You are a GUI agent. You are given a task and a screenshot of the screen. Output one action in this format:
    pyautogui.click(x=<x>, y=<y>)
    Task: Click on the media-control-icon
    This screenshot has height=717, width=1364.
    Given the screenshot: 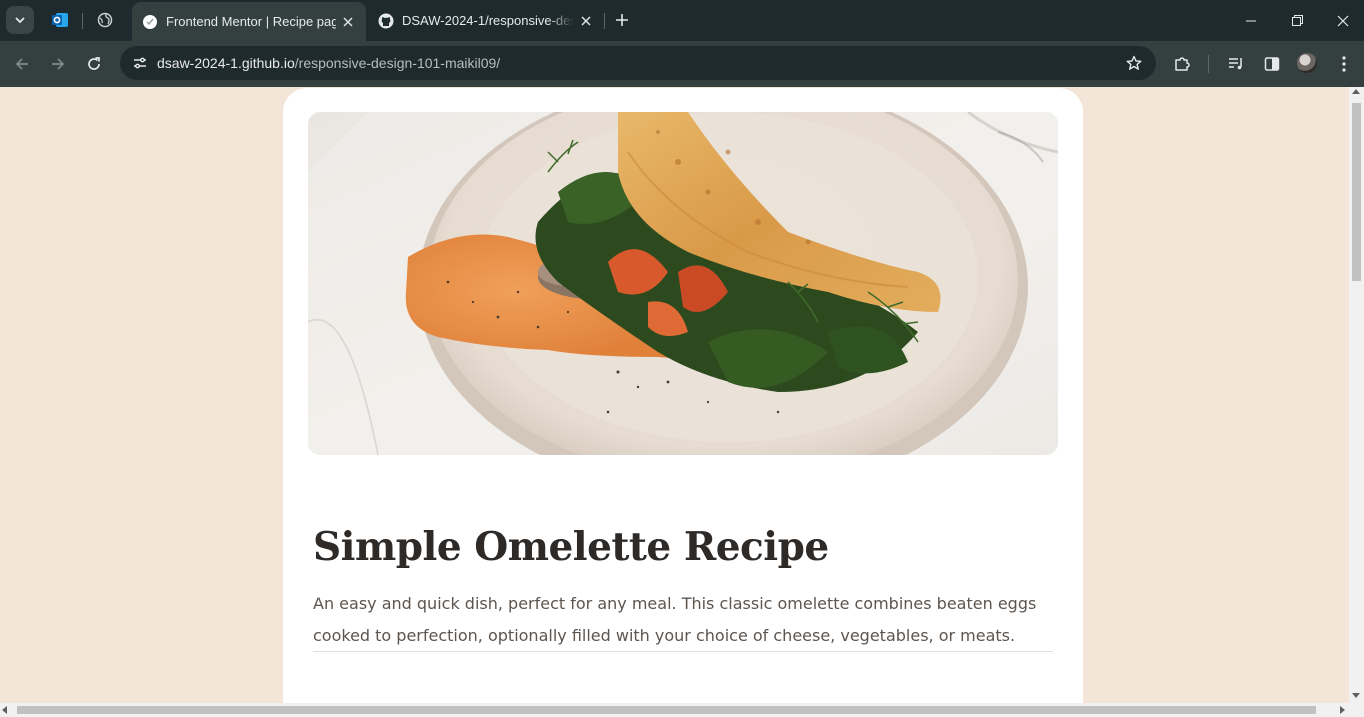 What is the action you would take?
    pyautogui.click(x=1235, y=64)
    